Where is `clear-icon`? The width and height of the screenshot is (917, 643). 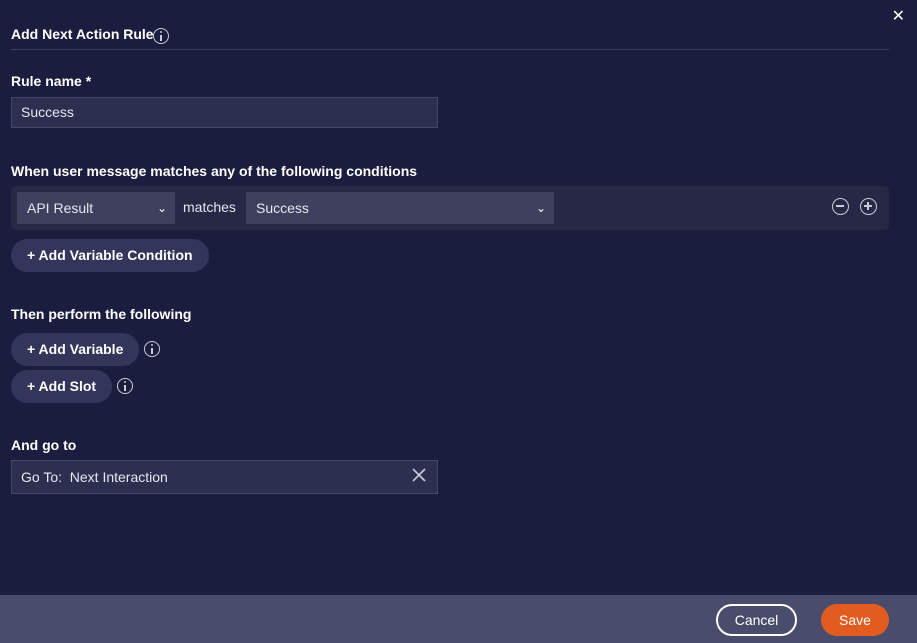 clear-icon is located at coordinates (419, 475).